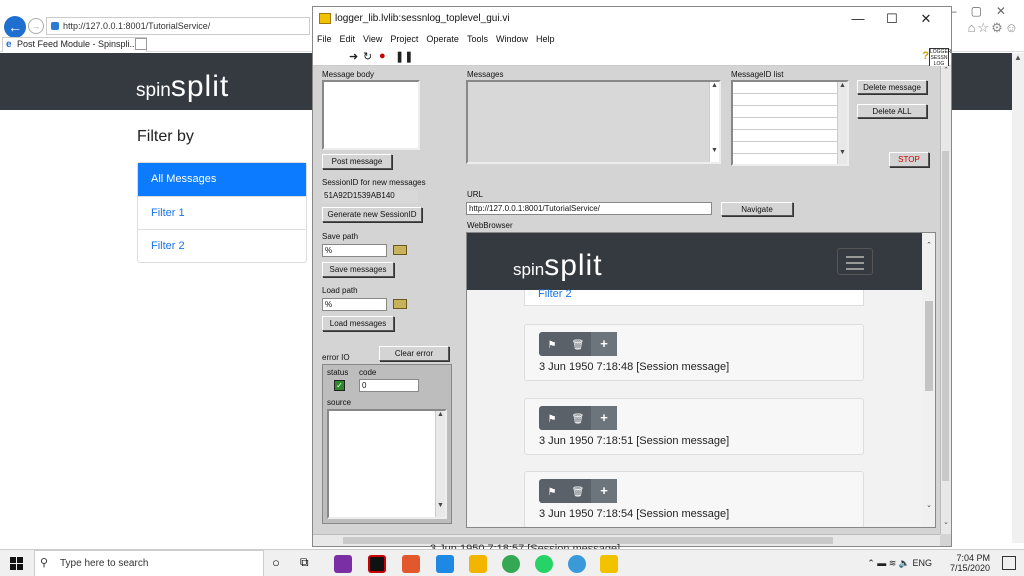  I want to click on clock-date: 7/15/2020, so click(969, 568).